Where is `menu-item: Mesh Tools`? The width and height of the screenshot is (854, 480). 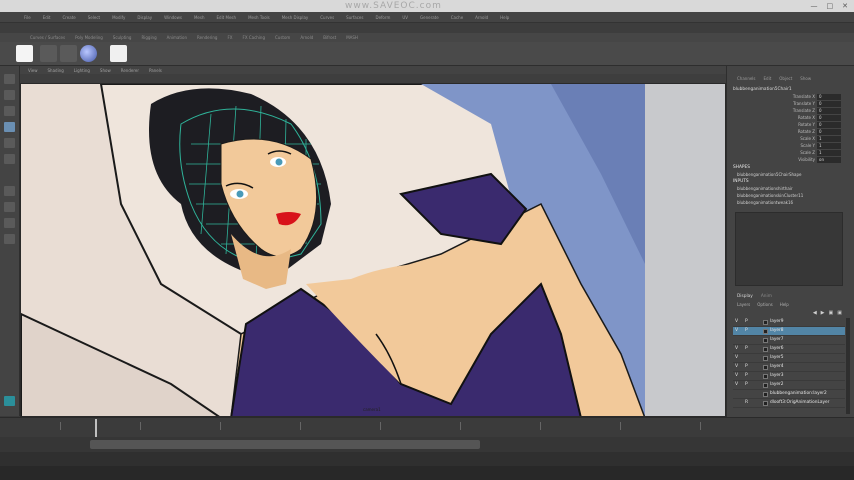
menu-item: Mesh Tools is located at coordinates (259, 17).